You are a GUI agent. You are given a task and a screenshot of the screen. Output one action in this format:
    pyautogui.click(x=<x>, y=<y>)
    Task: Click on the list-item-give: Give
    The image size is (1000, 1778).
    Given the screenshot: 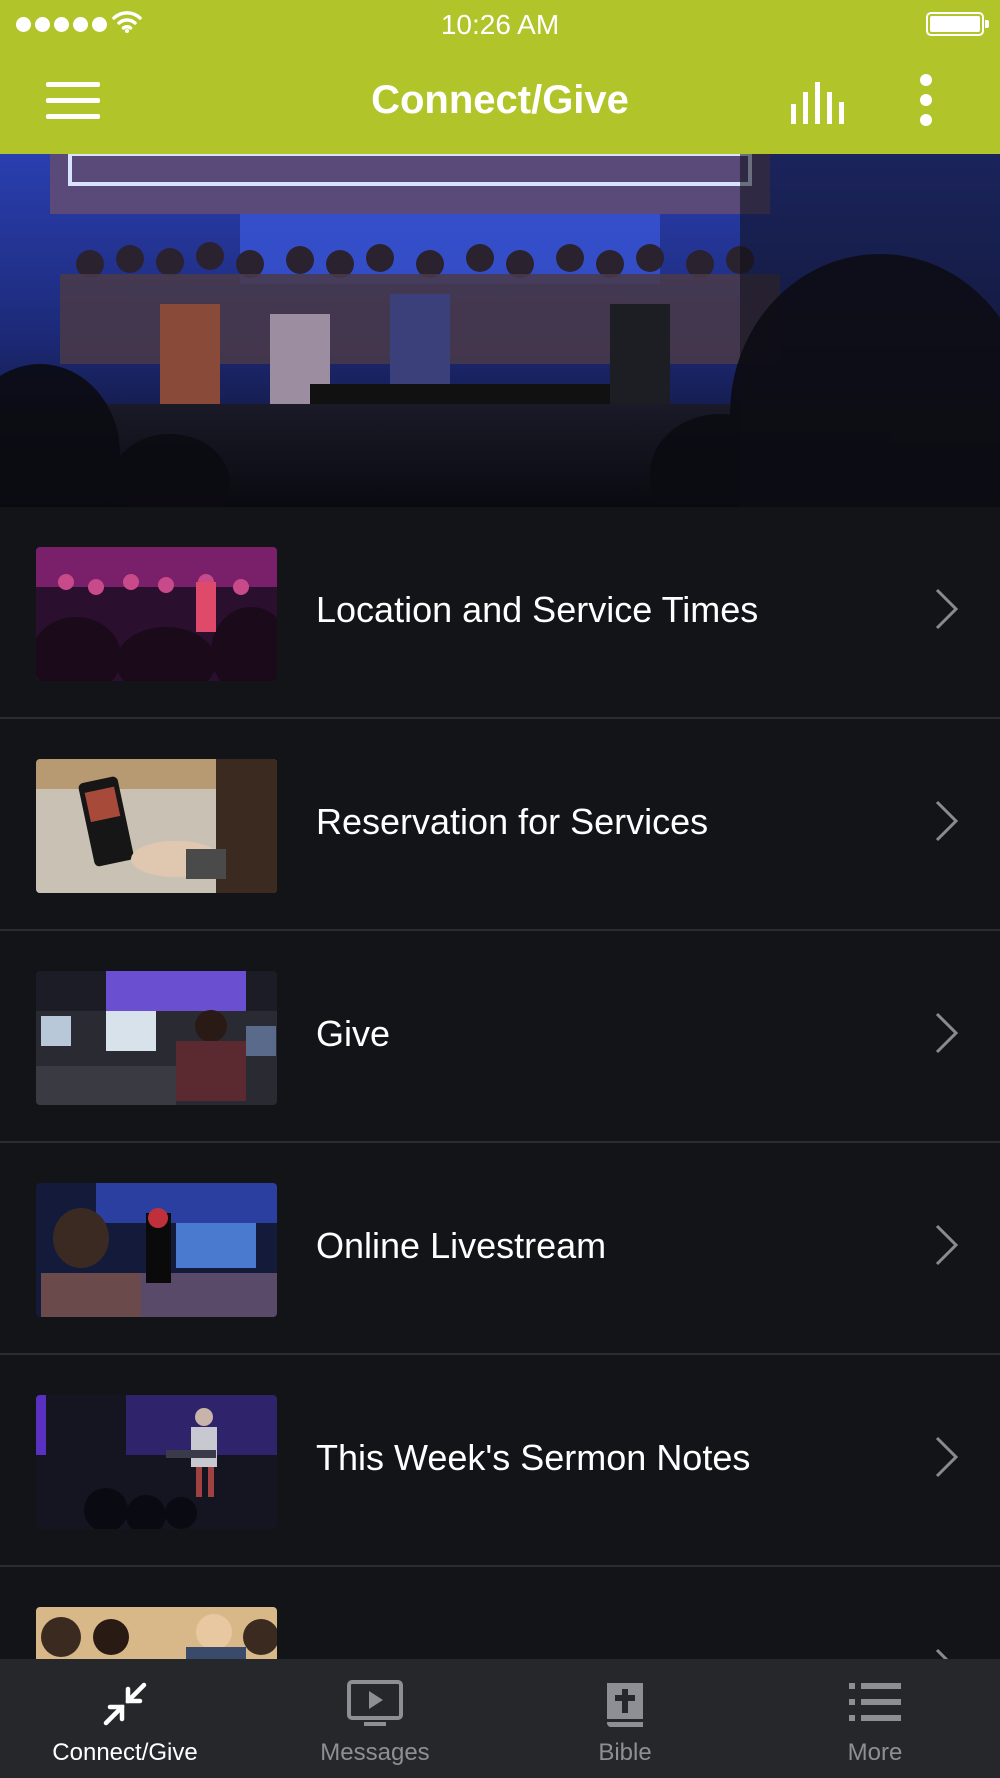 What is the action you would take?
    pyautogui.click(x=500, y=1037)
    